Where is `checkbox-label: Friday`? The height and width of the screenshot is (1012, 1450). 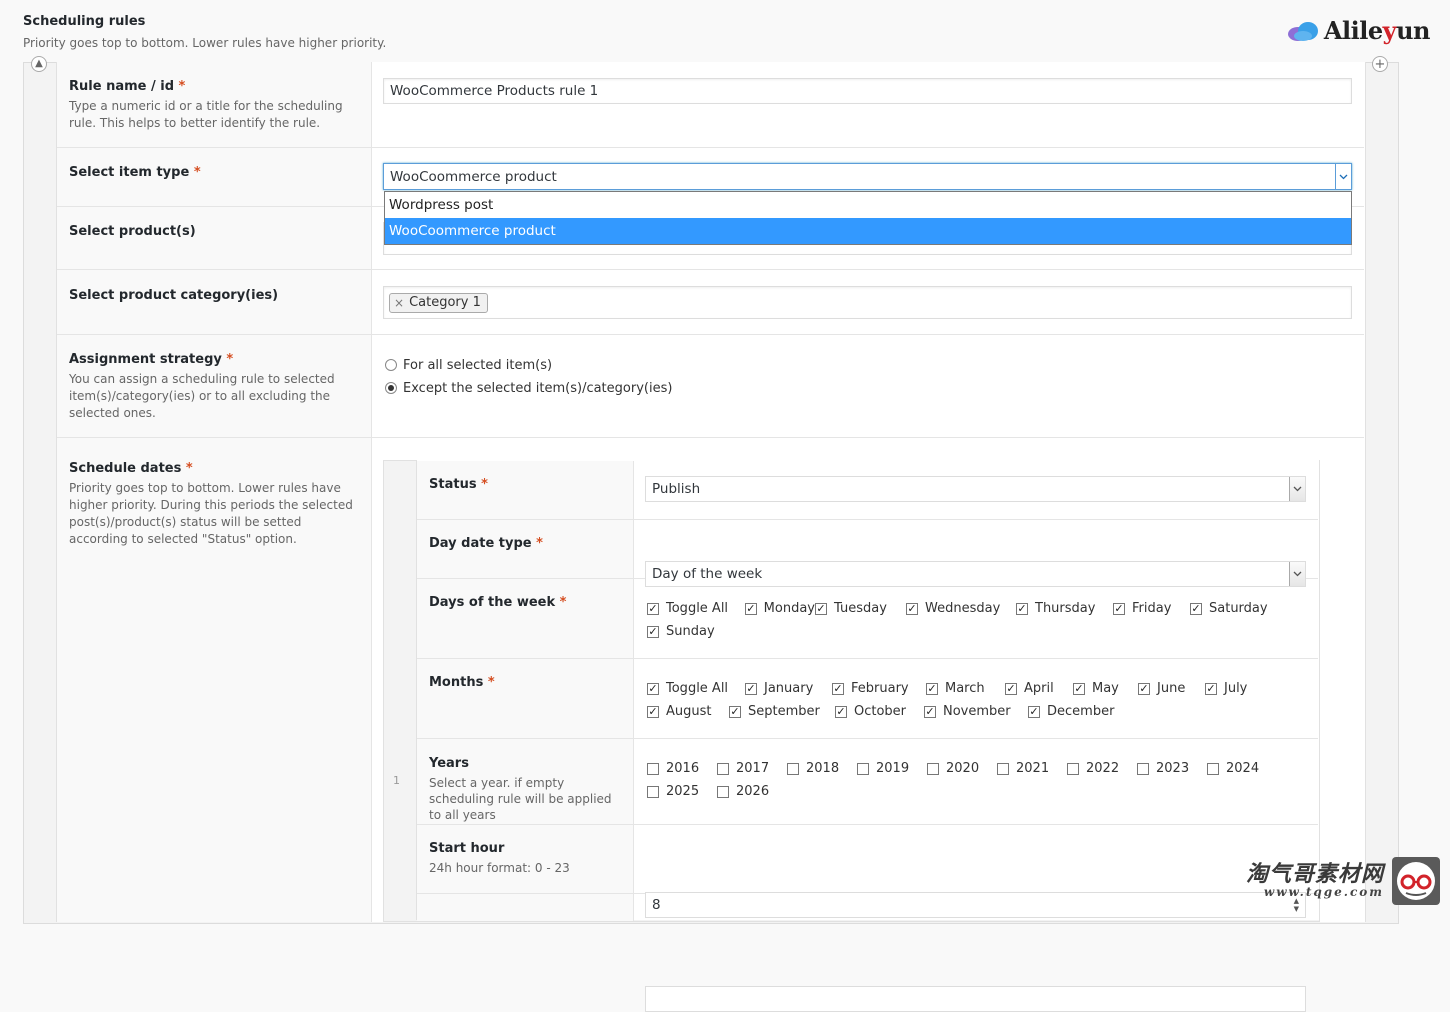
checkbox-label: Friday is located at coordinates (1152, 608).